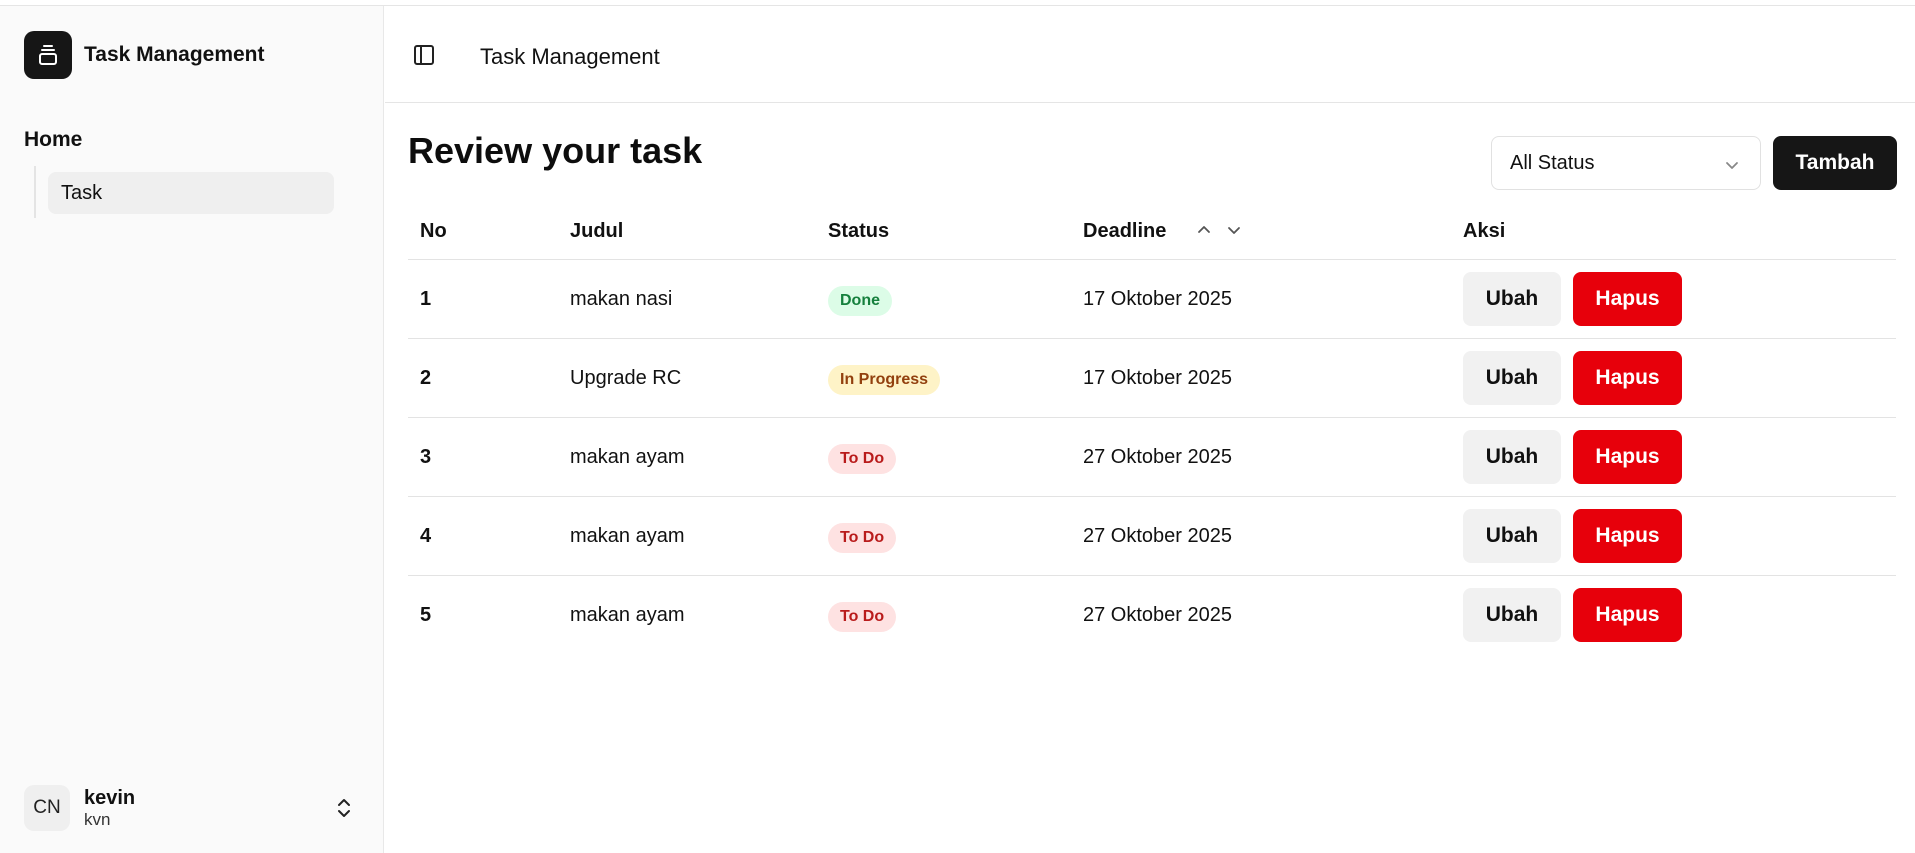  I want to click on avatar: CN, so click(47, 808).